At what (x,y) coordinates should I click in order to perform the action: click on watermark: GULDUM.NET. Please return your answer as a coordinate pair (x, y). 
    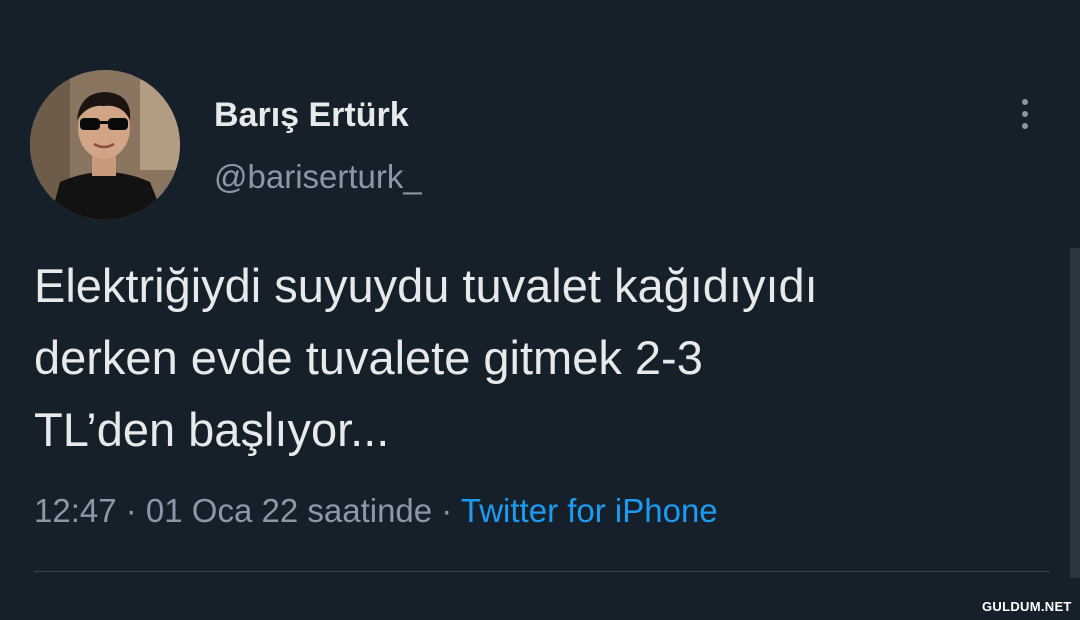
    Looking at the image, I should click on (1027, 606).